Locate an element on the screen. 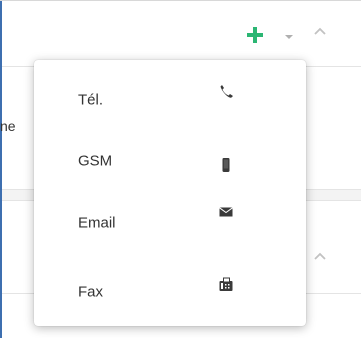  menu-item-tel: Tél. is located at coordinates (170, 100).